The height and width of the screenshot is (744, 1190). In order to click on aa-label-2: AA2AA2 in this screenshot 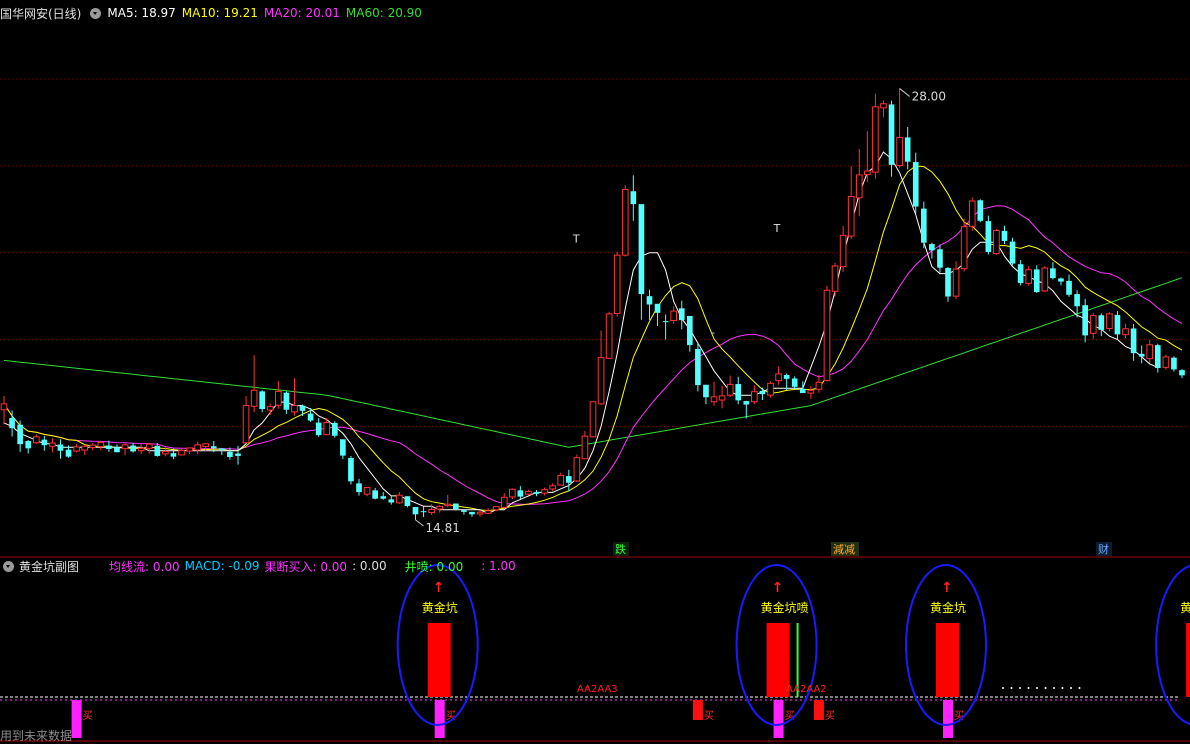, I will do `click(806, 689)`.